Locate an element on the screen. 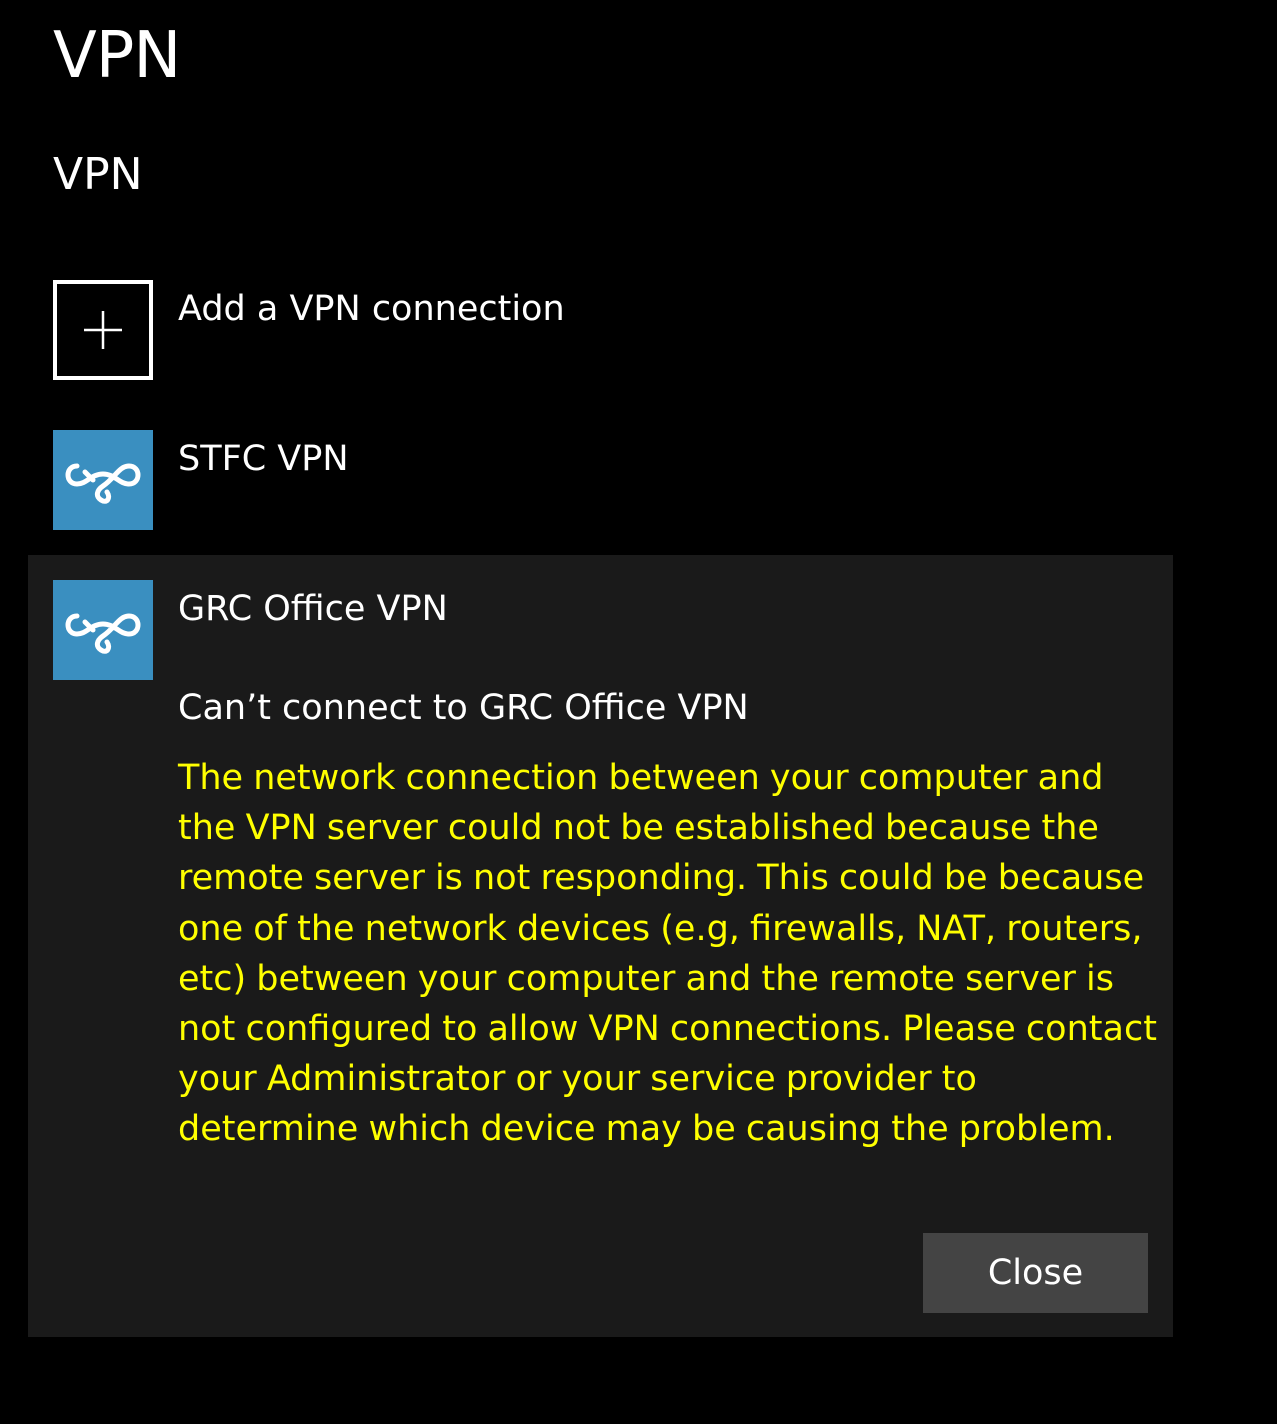 This screenshot has height=1424, width=1277. section-title: VPN is located at coordinates (98, 174).